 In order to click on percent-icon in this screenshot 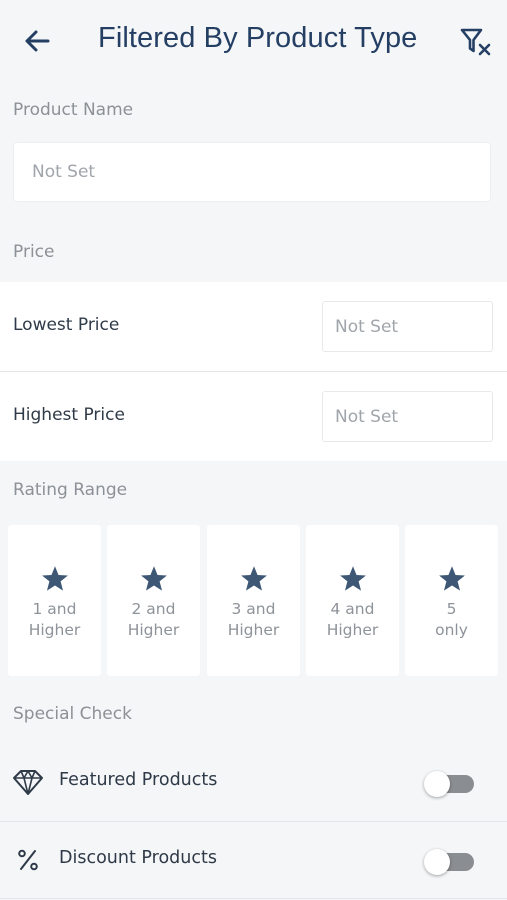, I will do `click(28, 860)`.